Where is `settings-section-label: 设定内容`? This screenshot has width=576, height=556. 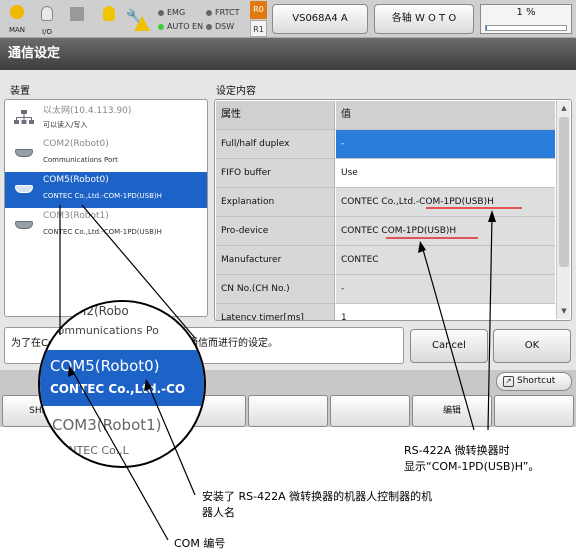 settings-section-label: 设定内容 is located at coordinates (236, 91).